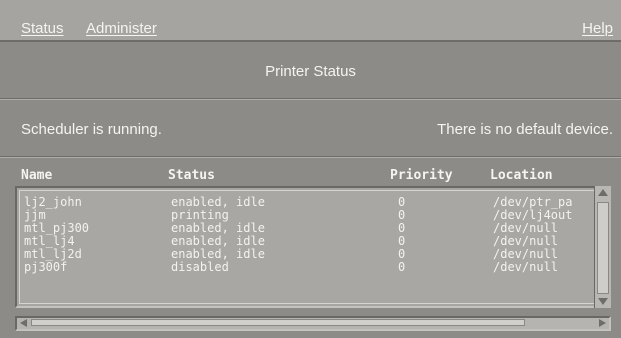 Image resolution: width=621 pixels, height=338 pixels. What do you see at coordinates (200, 215) in the screenshot?
I see `printer-status: printing` at bounding box center [200, 215].